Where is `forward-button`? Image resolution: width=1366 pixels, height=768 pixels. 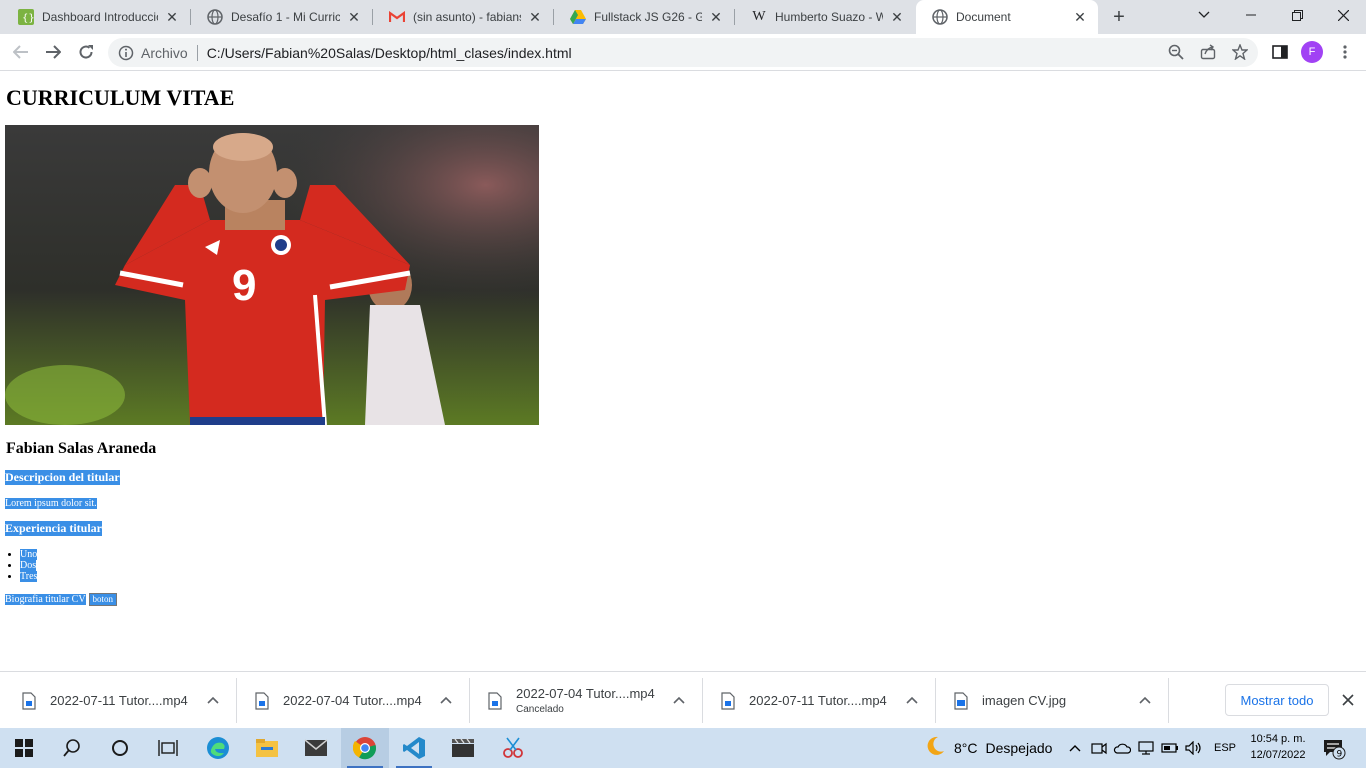
forward-button is located at coordinates (53, 52).